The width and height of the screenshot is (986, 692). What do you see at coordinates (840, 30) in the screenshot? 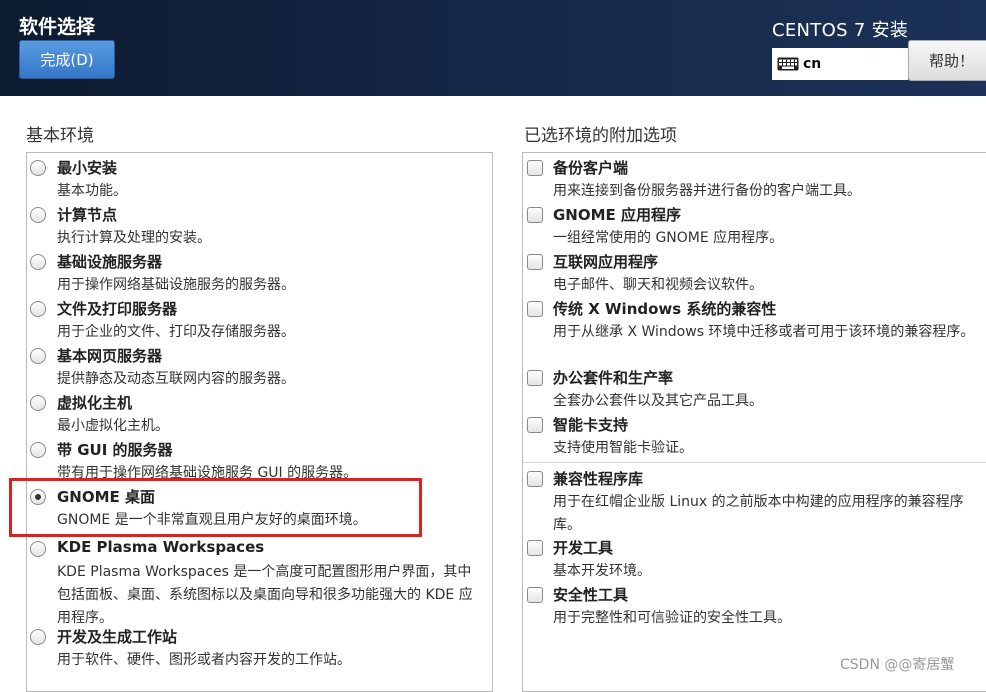
I see `product-title: CENTOS 7 安装` at bounding box center [840, 30].